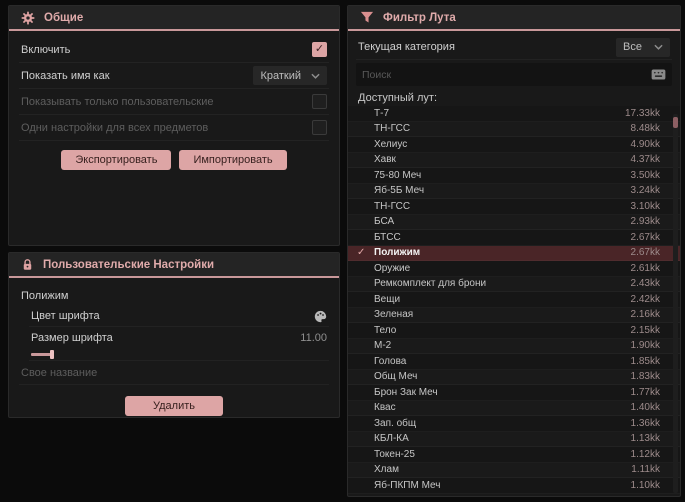  Describe the element at coordinates (645, 470) in the screenshot. I see `loot-item-value: 1.11kk` at that location.